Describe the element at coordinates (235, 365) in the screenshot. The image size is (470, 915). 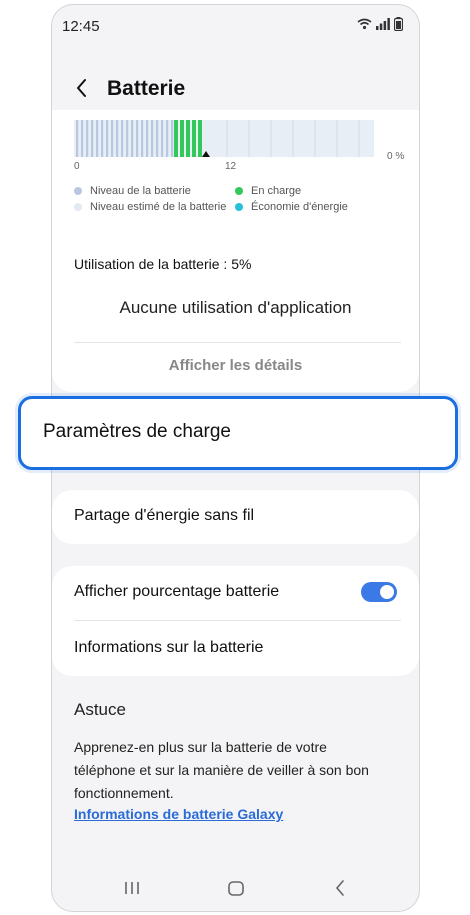
I see `show-details-button: Afficher les détails` at that location.